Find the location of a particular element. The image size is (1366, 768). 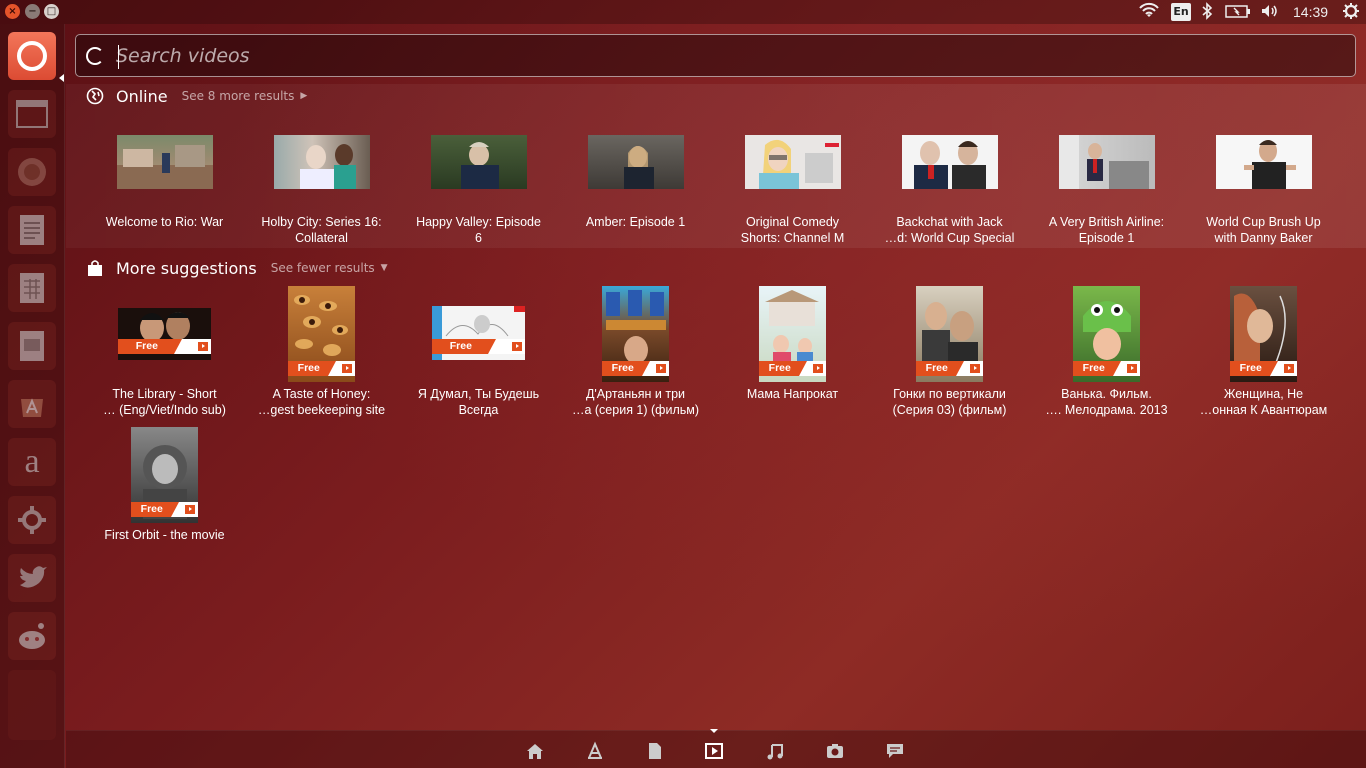

active-launcher-arrow is located at coordinates (61, 78).